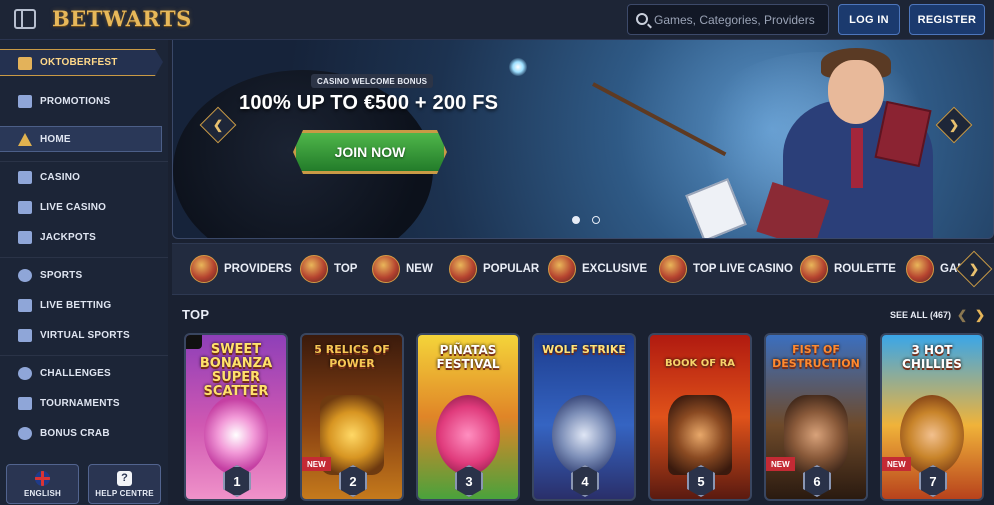 The height and width of the screenshot is (505, 994). Describe the element at coordinates (584, 435) in the screenshot. I see `wolf-illustration` at that location.